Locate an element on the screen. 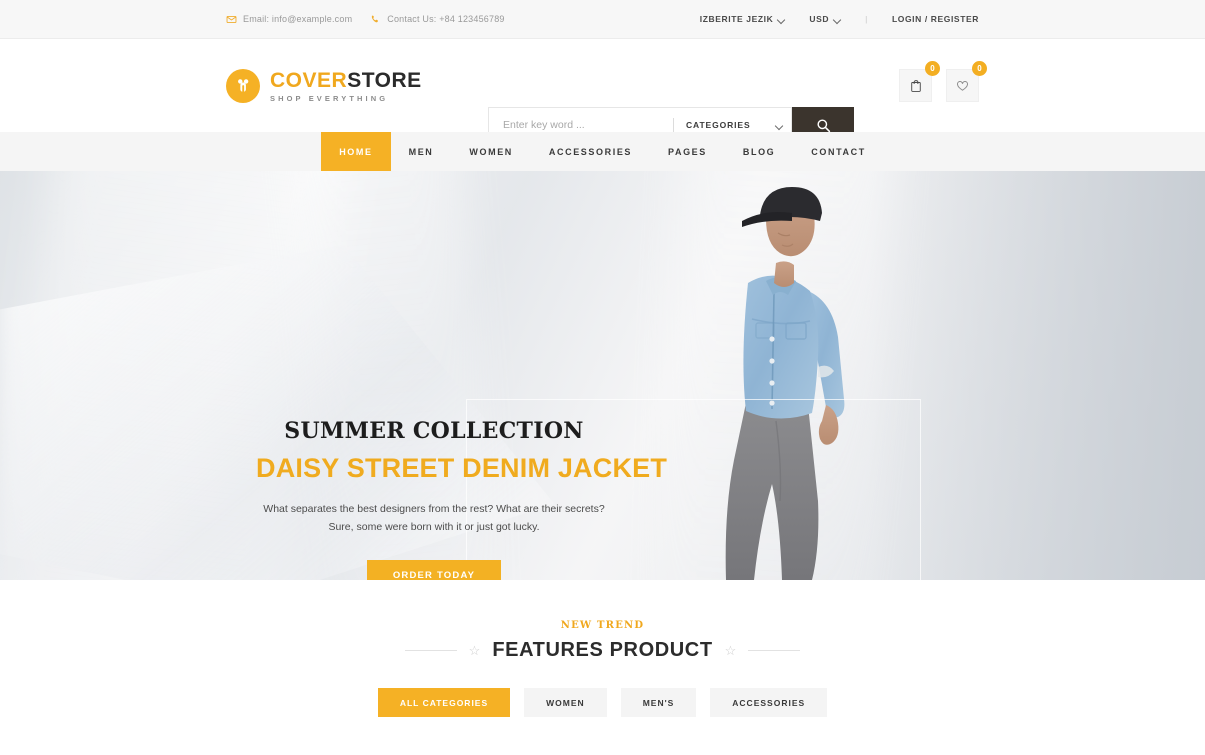  currency-selector: USD is located at coordinates (825, 19).